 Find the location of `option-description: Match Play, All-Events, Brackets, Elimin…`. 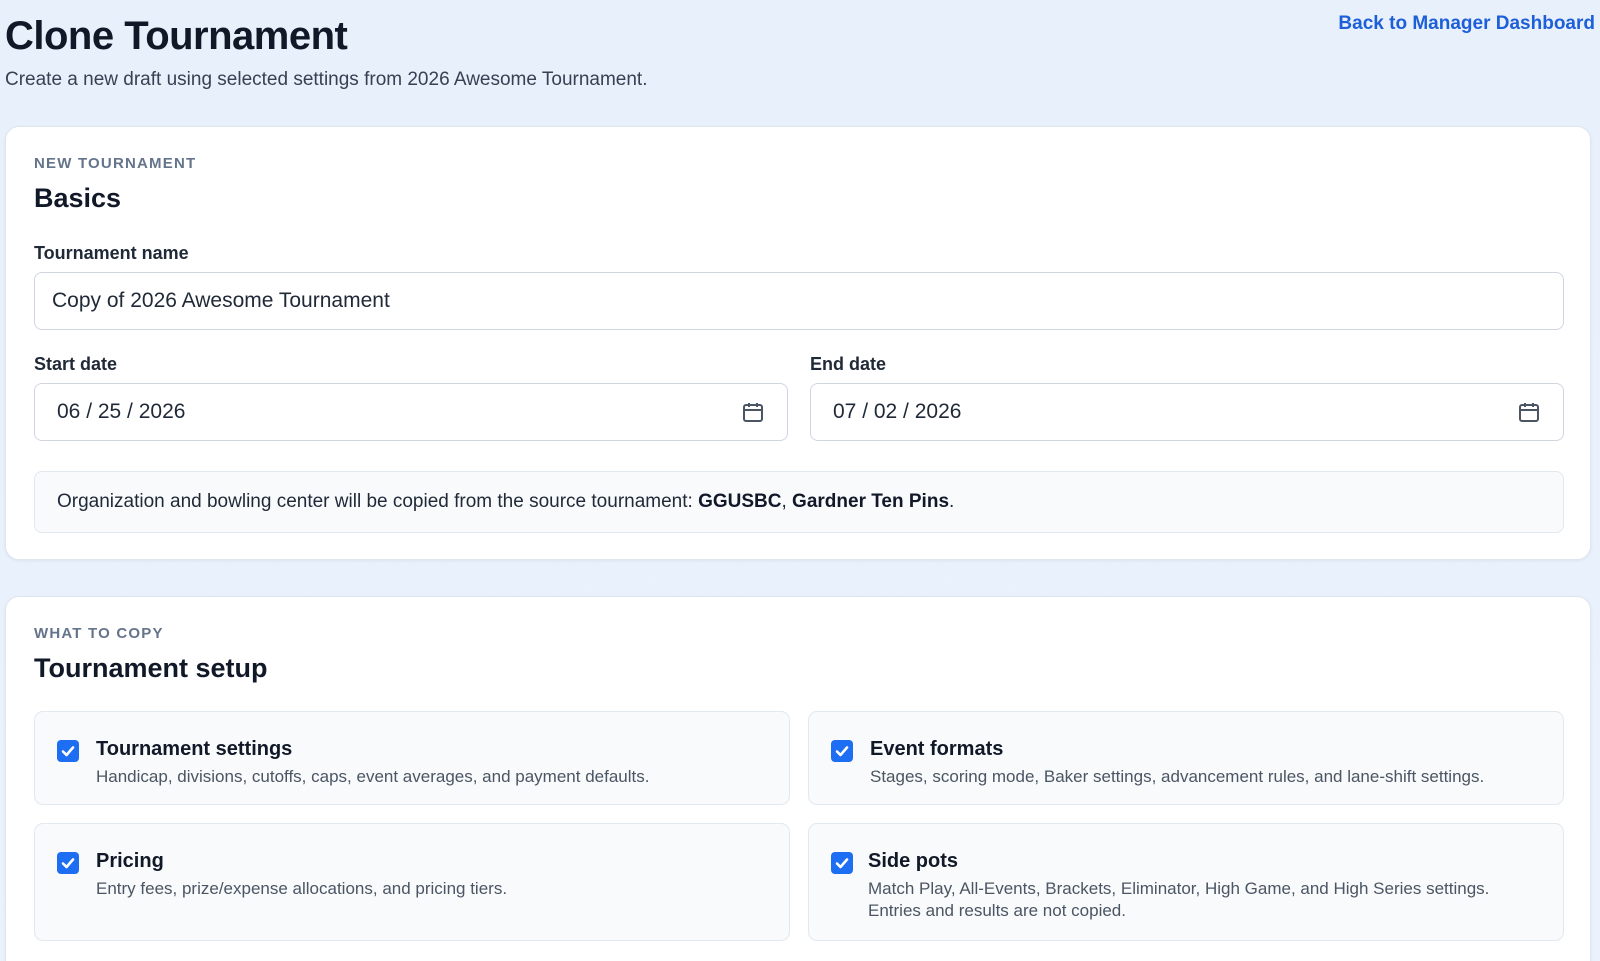

option-description: Match Play, All-Events, Brackets, Elimin… is located at coordinates (1179, 899).